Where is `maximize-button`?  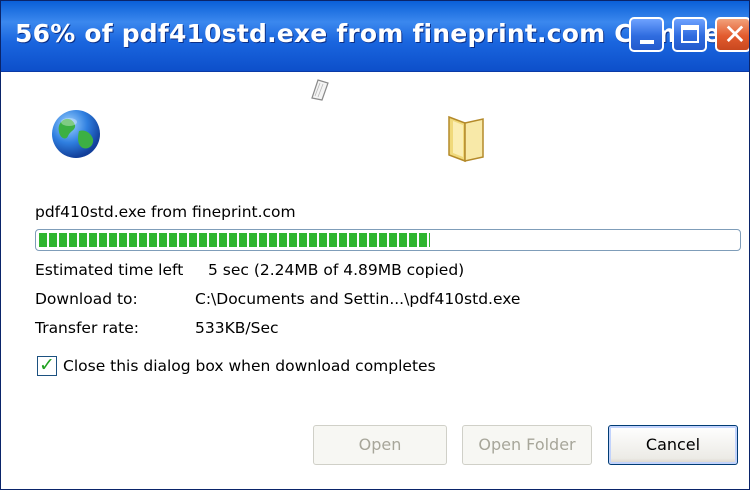
maximize-button is located at coordinates (689, 34).